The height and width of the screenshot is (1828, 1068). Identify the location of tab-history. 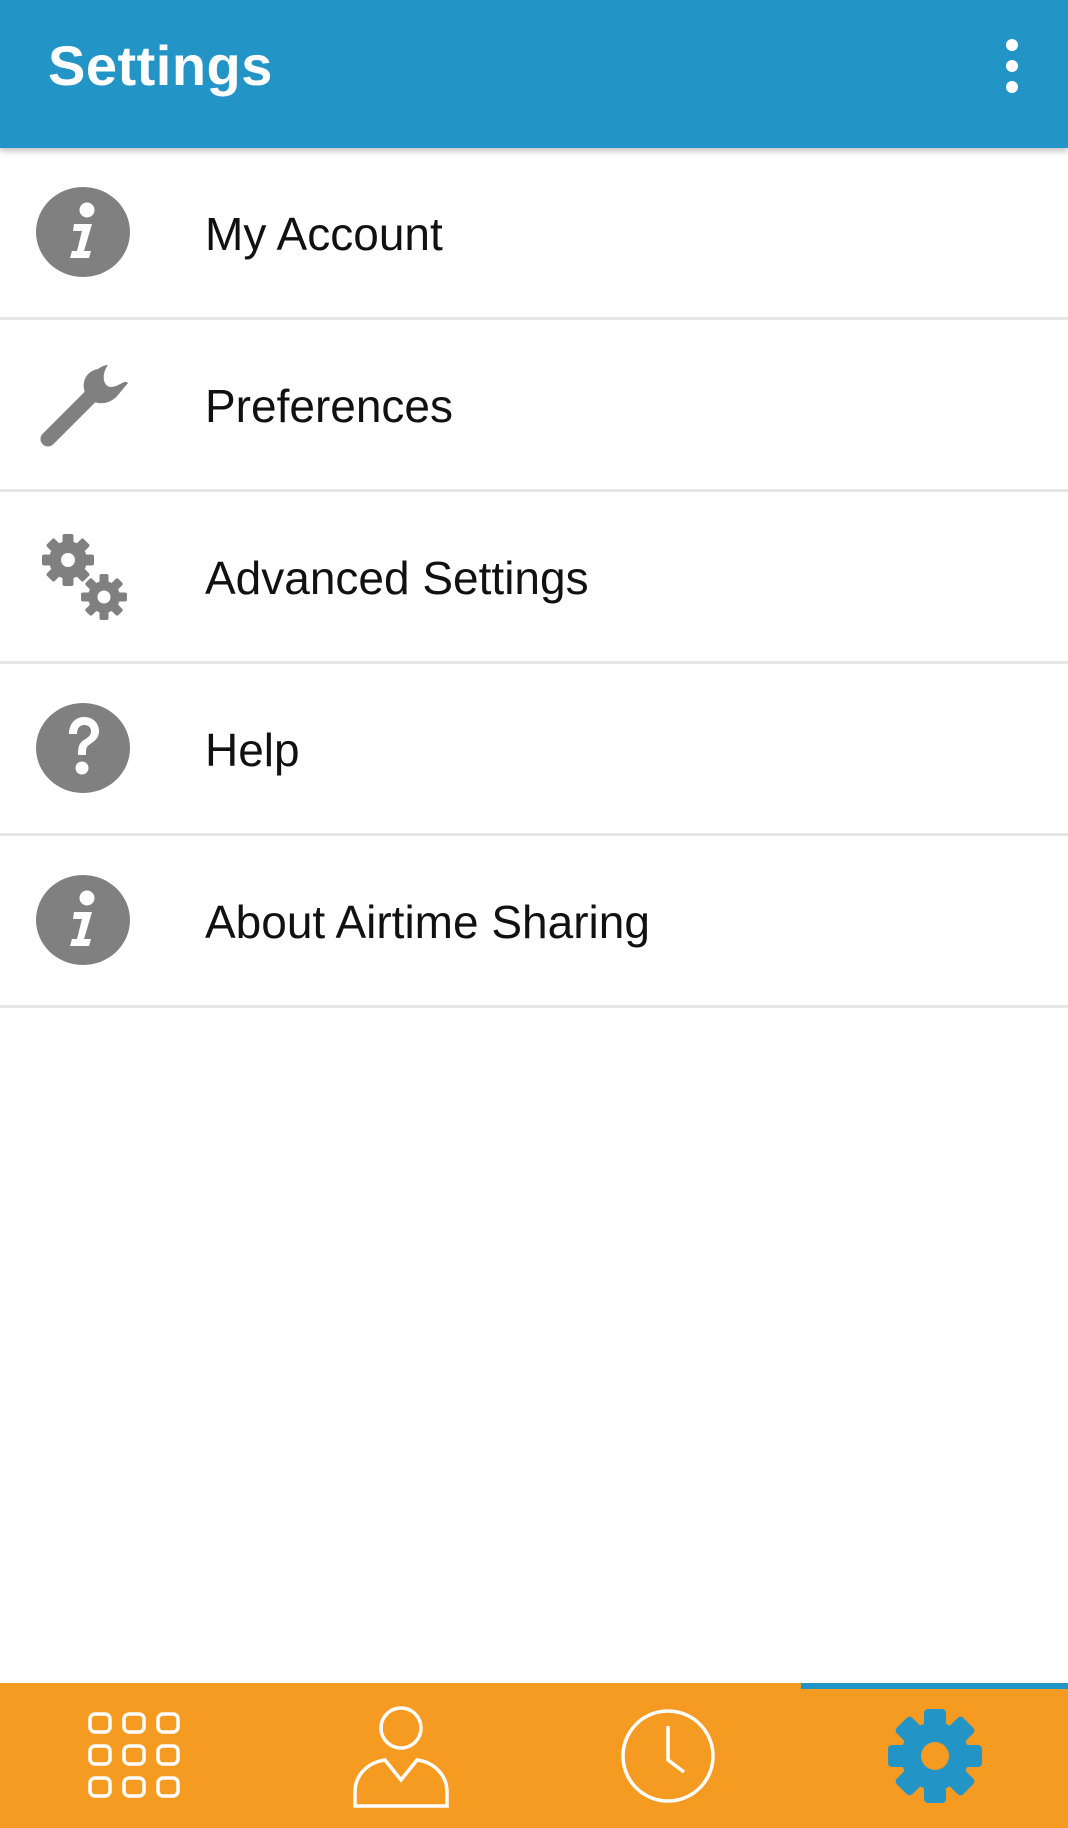
(667, 1755).